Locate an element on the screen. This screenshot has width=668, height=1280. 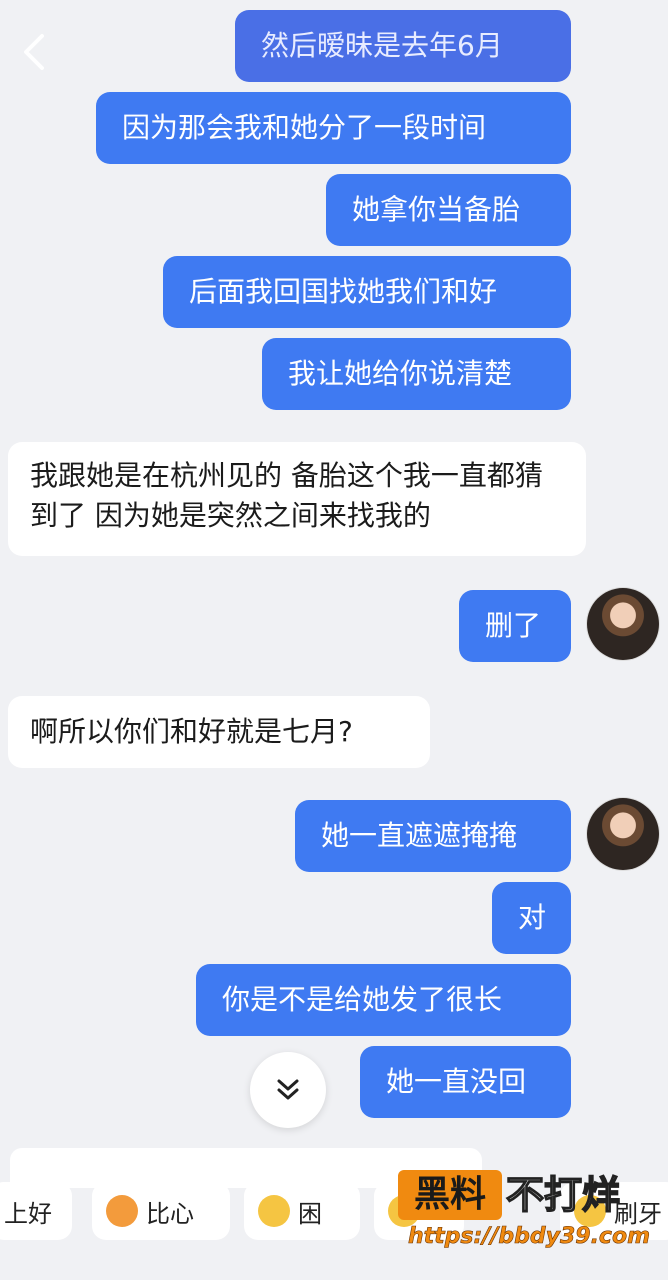
back-button is located at coordinates (36, 52).